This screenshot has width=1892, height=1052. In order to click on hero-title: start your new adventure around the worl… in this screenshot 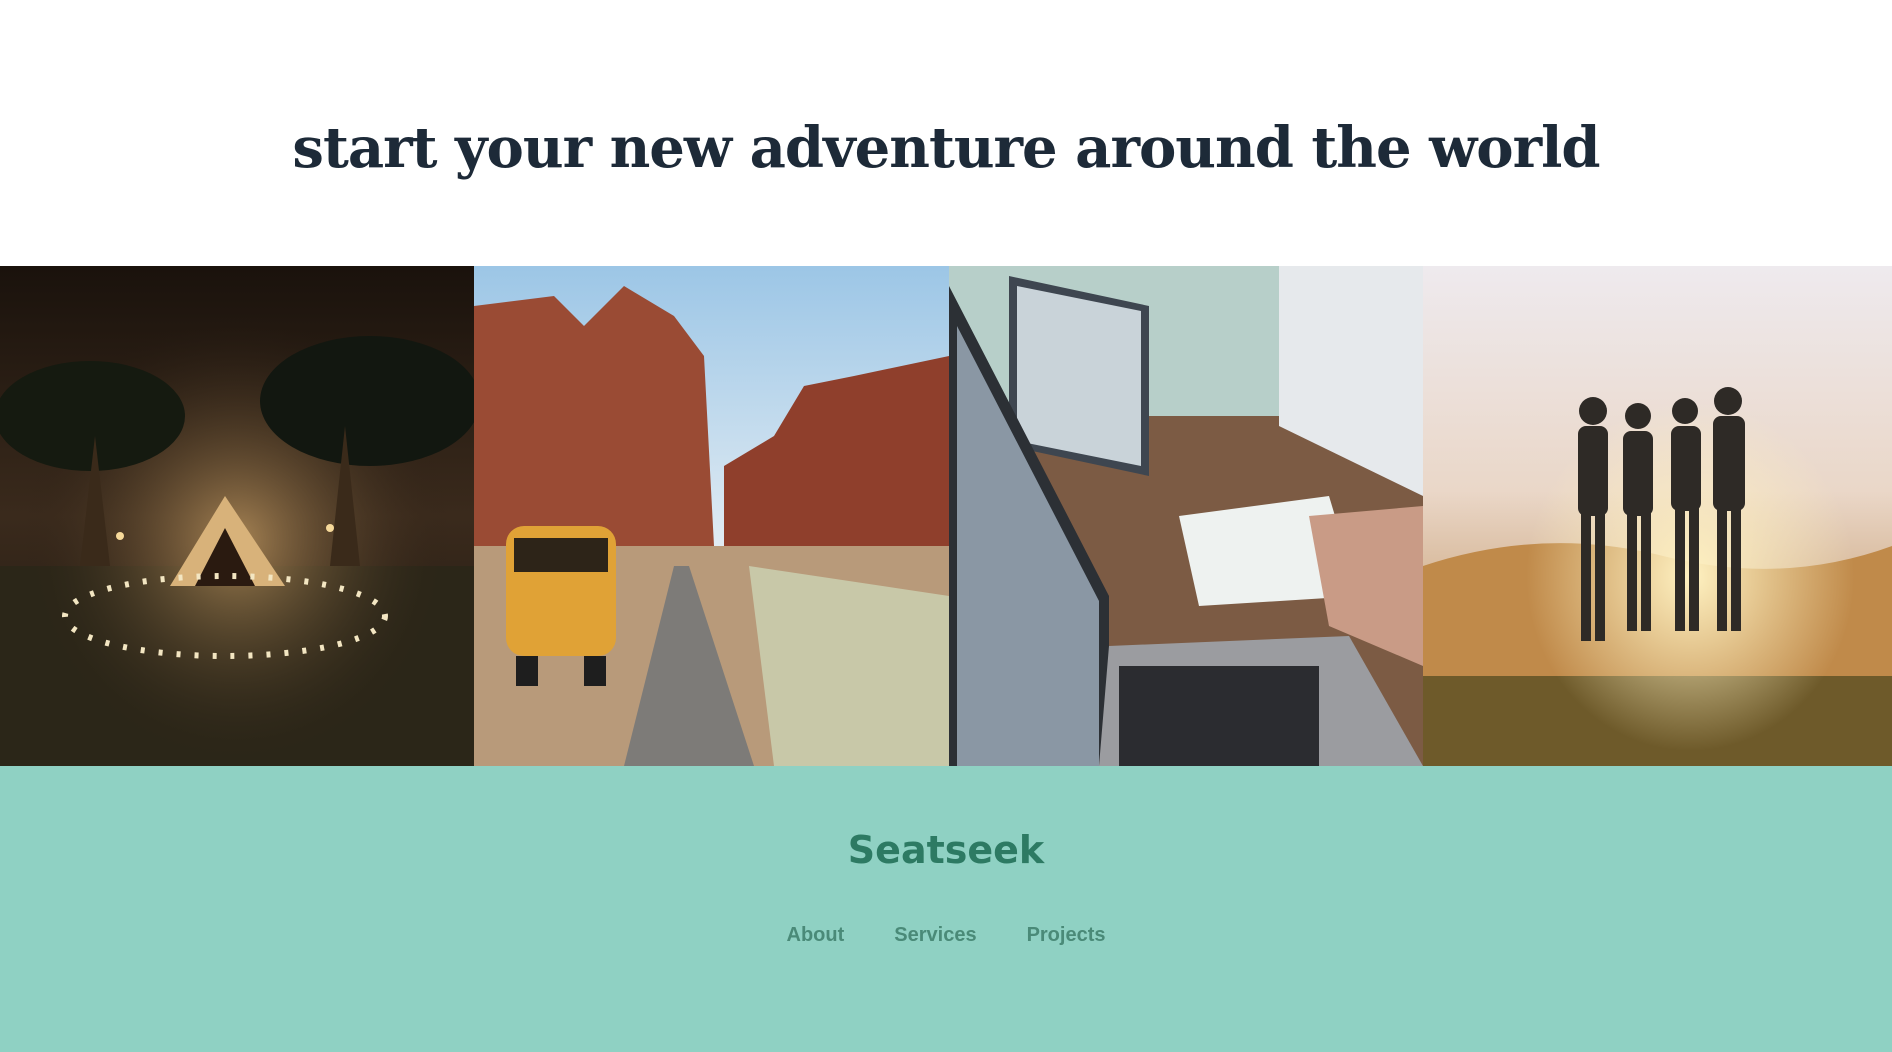, I will do `click(946, 148)`.